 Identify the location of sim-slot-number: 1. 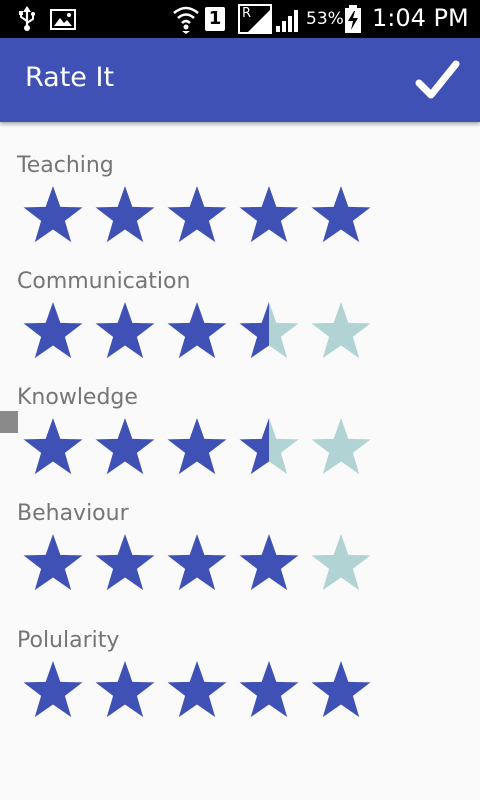
(215, 18).